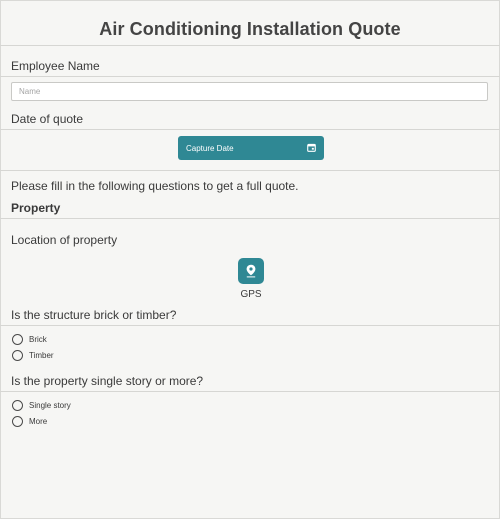  I want to click on structure-divider, so click(250, 325).